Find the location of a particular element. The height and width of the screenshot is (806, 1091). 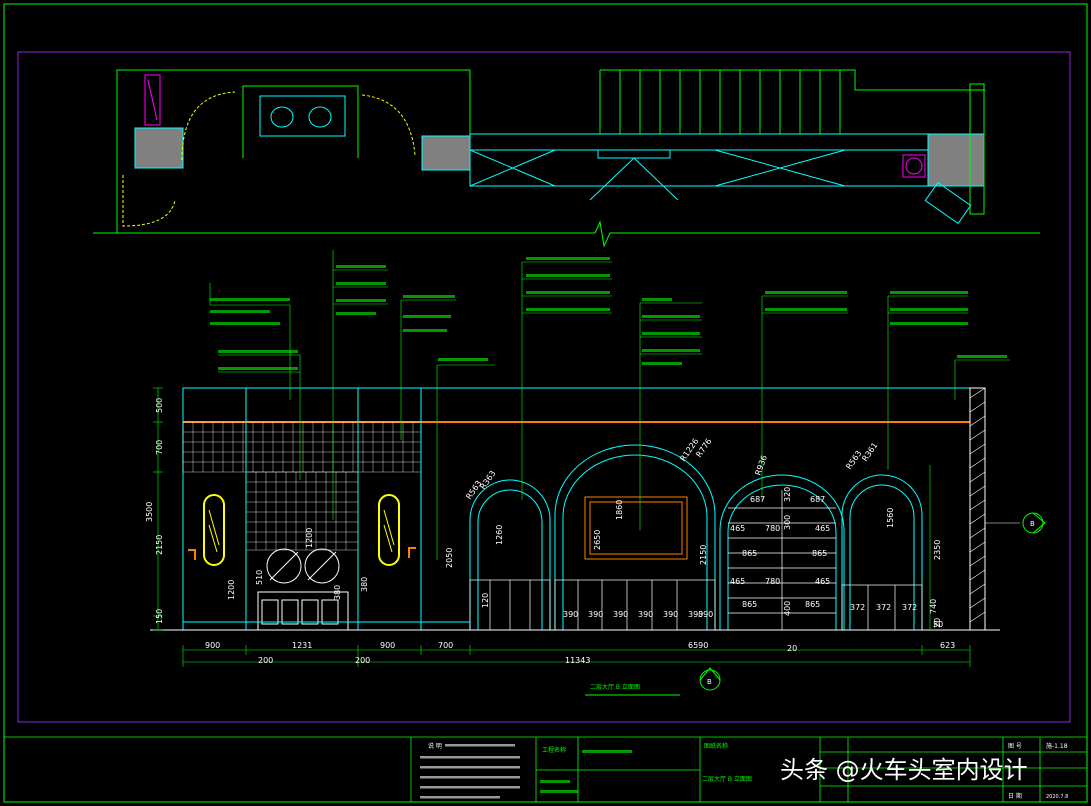

design-label: 图纸名称 is located at coordinates (716, 746).